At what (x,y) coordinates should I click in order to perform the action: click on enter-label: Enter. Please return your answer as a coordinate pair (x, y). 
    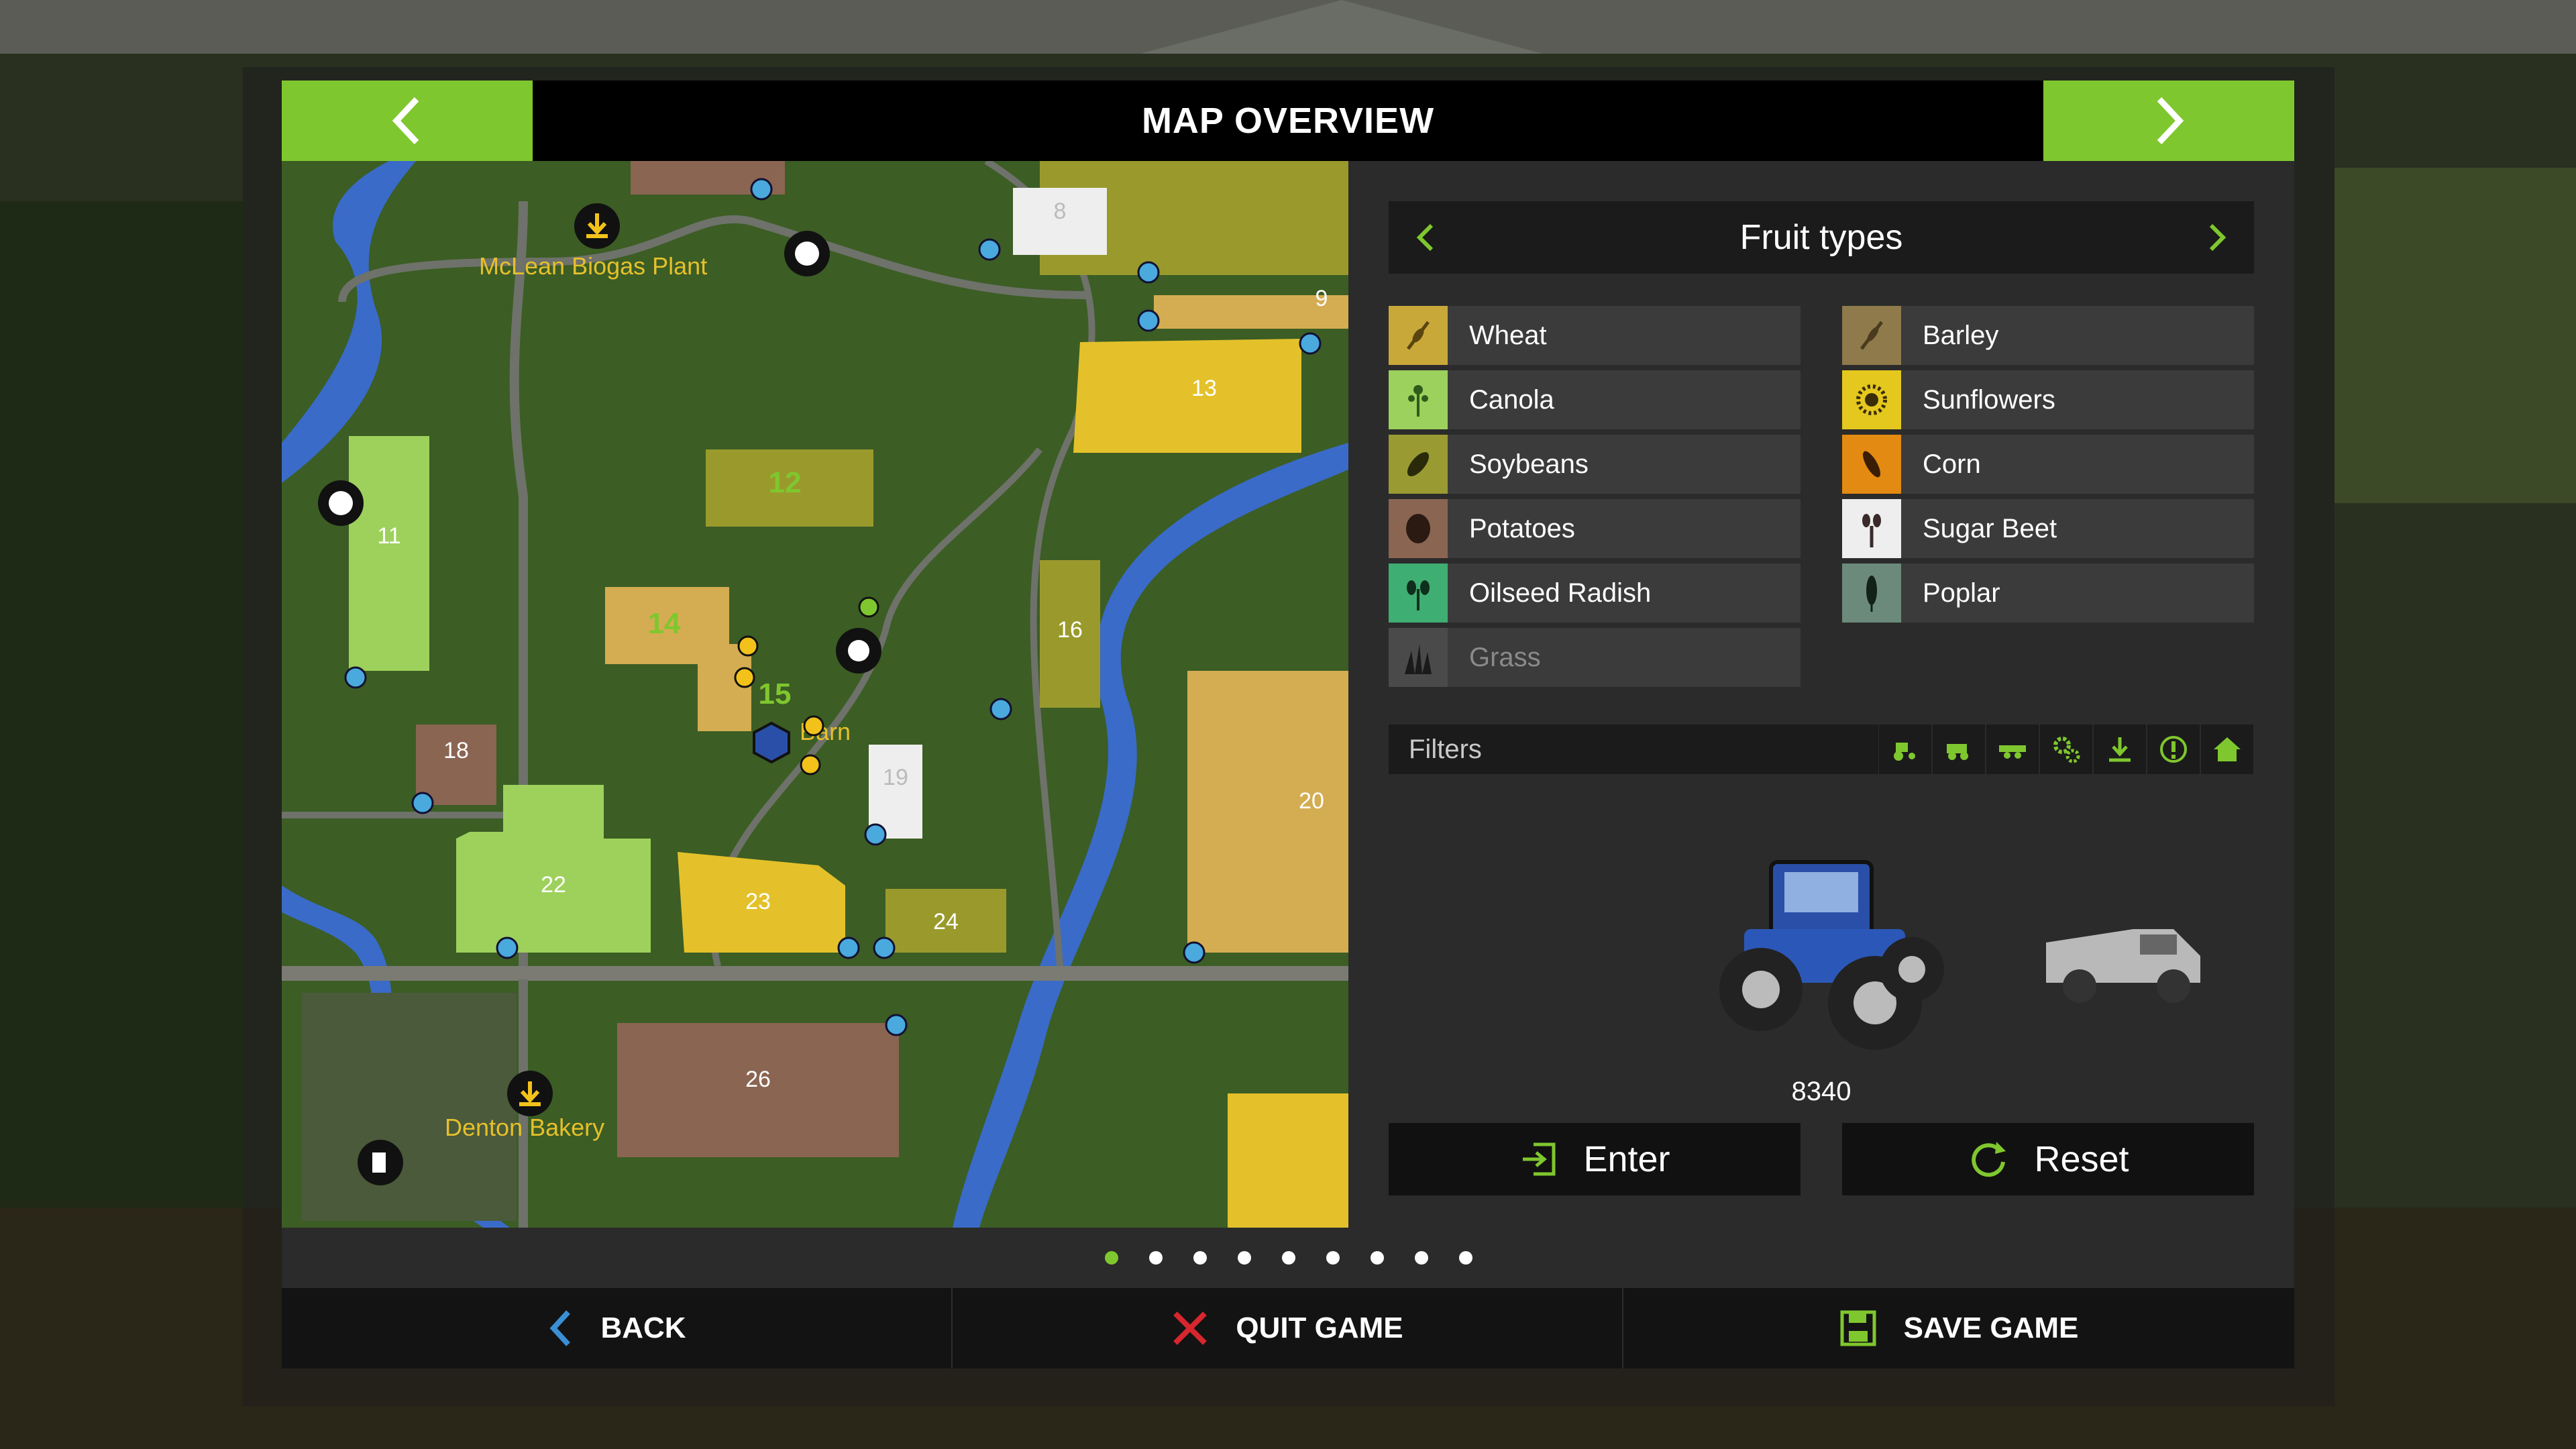
    Looking at the image, I should click on (1626, 1159).